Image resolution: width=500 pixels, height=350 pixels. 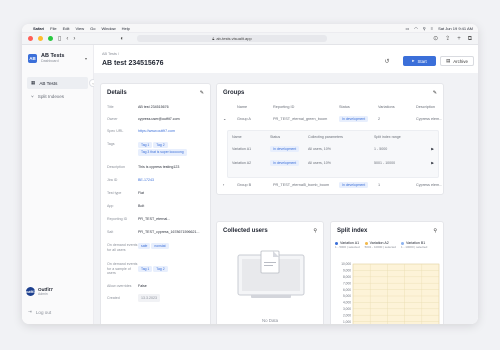 I want to click on battery-icon: ▭, so click(x=408, y=28).